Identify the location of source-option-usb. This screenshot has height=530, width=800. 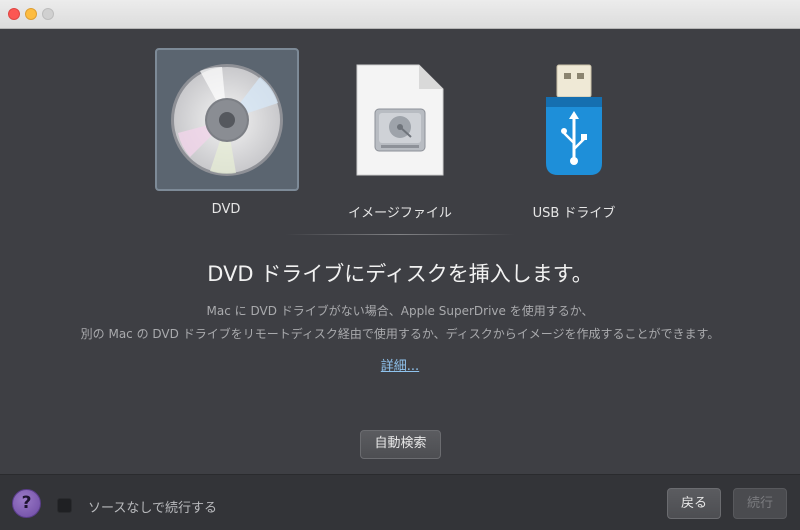
(574, 119).